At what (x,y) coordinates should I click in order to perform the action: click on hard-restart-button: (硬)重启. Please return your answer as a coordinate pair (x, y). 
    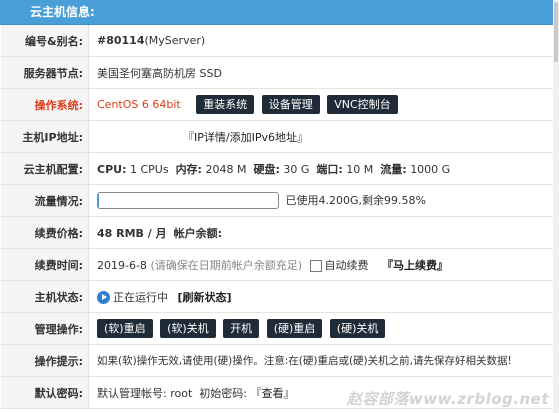
    Looking at the image, I should click on (294, 328).